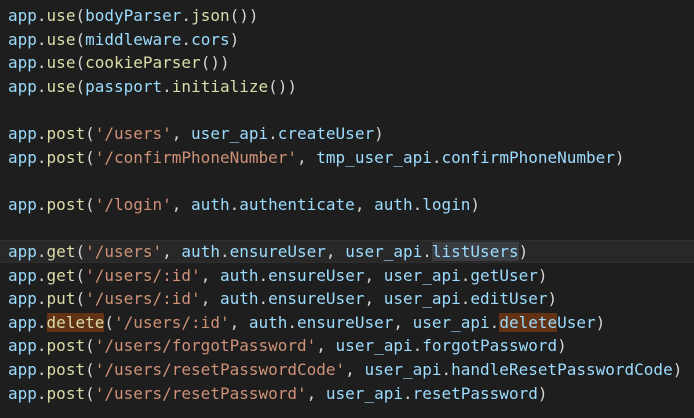 The width and height of the screenshot is (694, 418). What do you see at coordinates (562, 369) in the screenshot?
I see `code-token: handleResetPasswordCode` at bounding box center [562, 369].